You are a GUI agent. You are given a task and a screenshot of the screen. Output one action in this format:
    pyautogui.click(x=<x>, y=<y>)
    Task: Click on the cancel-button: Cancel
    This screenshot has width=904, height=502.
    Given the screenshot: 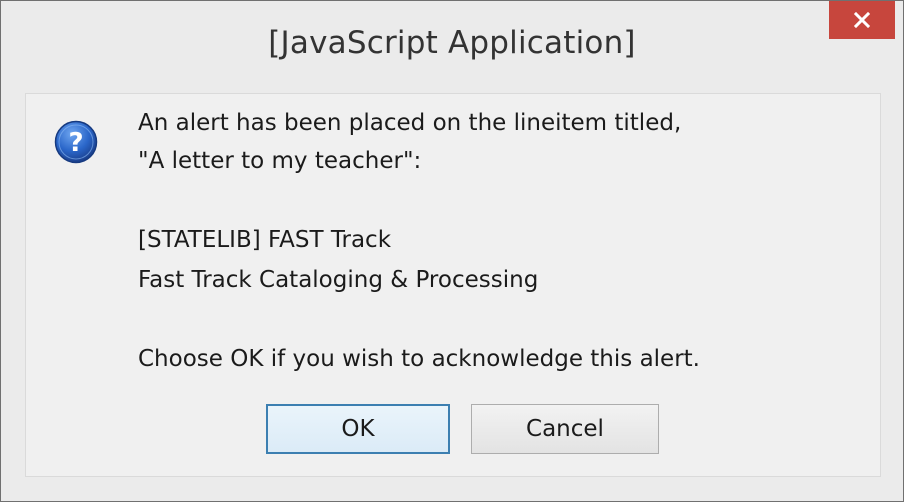 What is the action you would take?
    pyautogui.click(x=565, y=429)
    